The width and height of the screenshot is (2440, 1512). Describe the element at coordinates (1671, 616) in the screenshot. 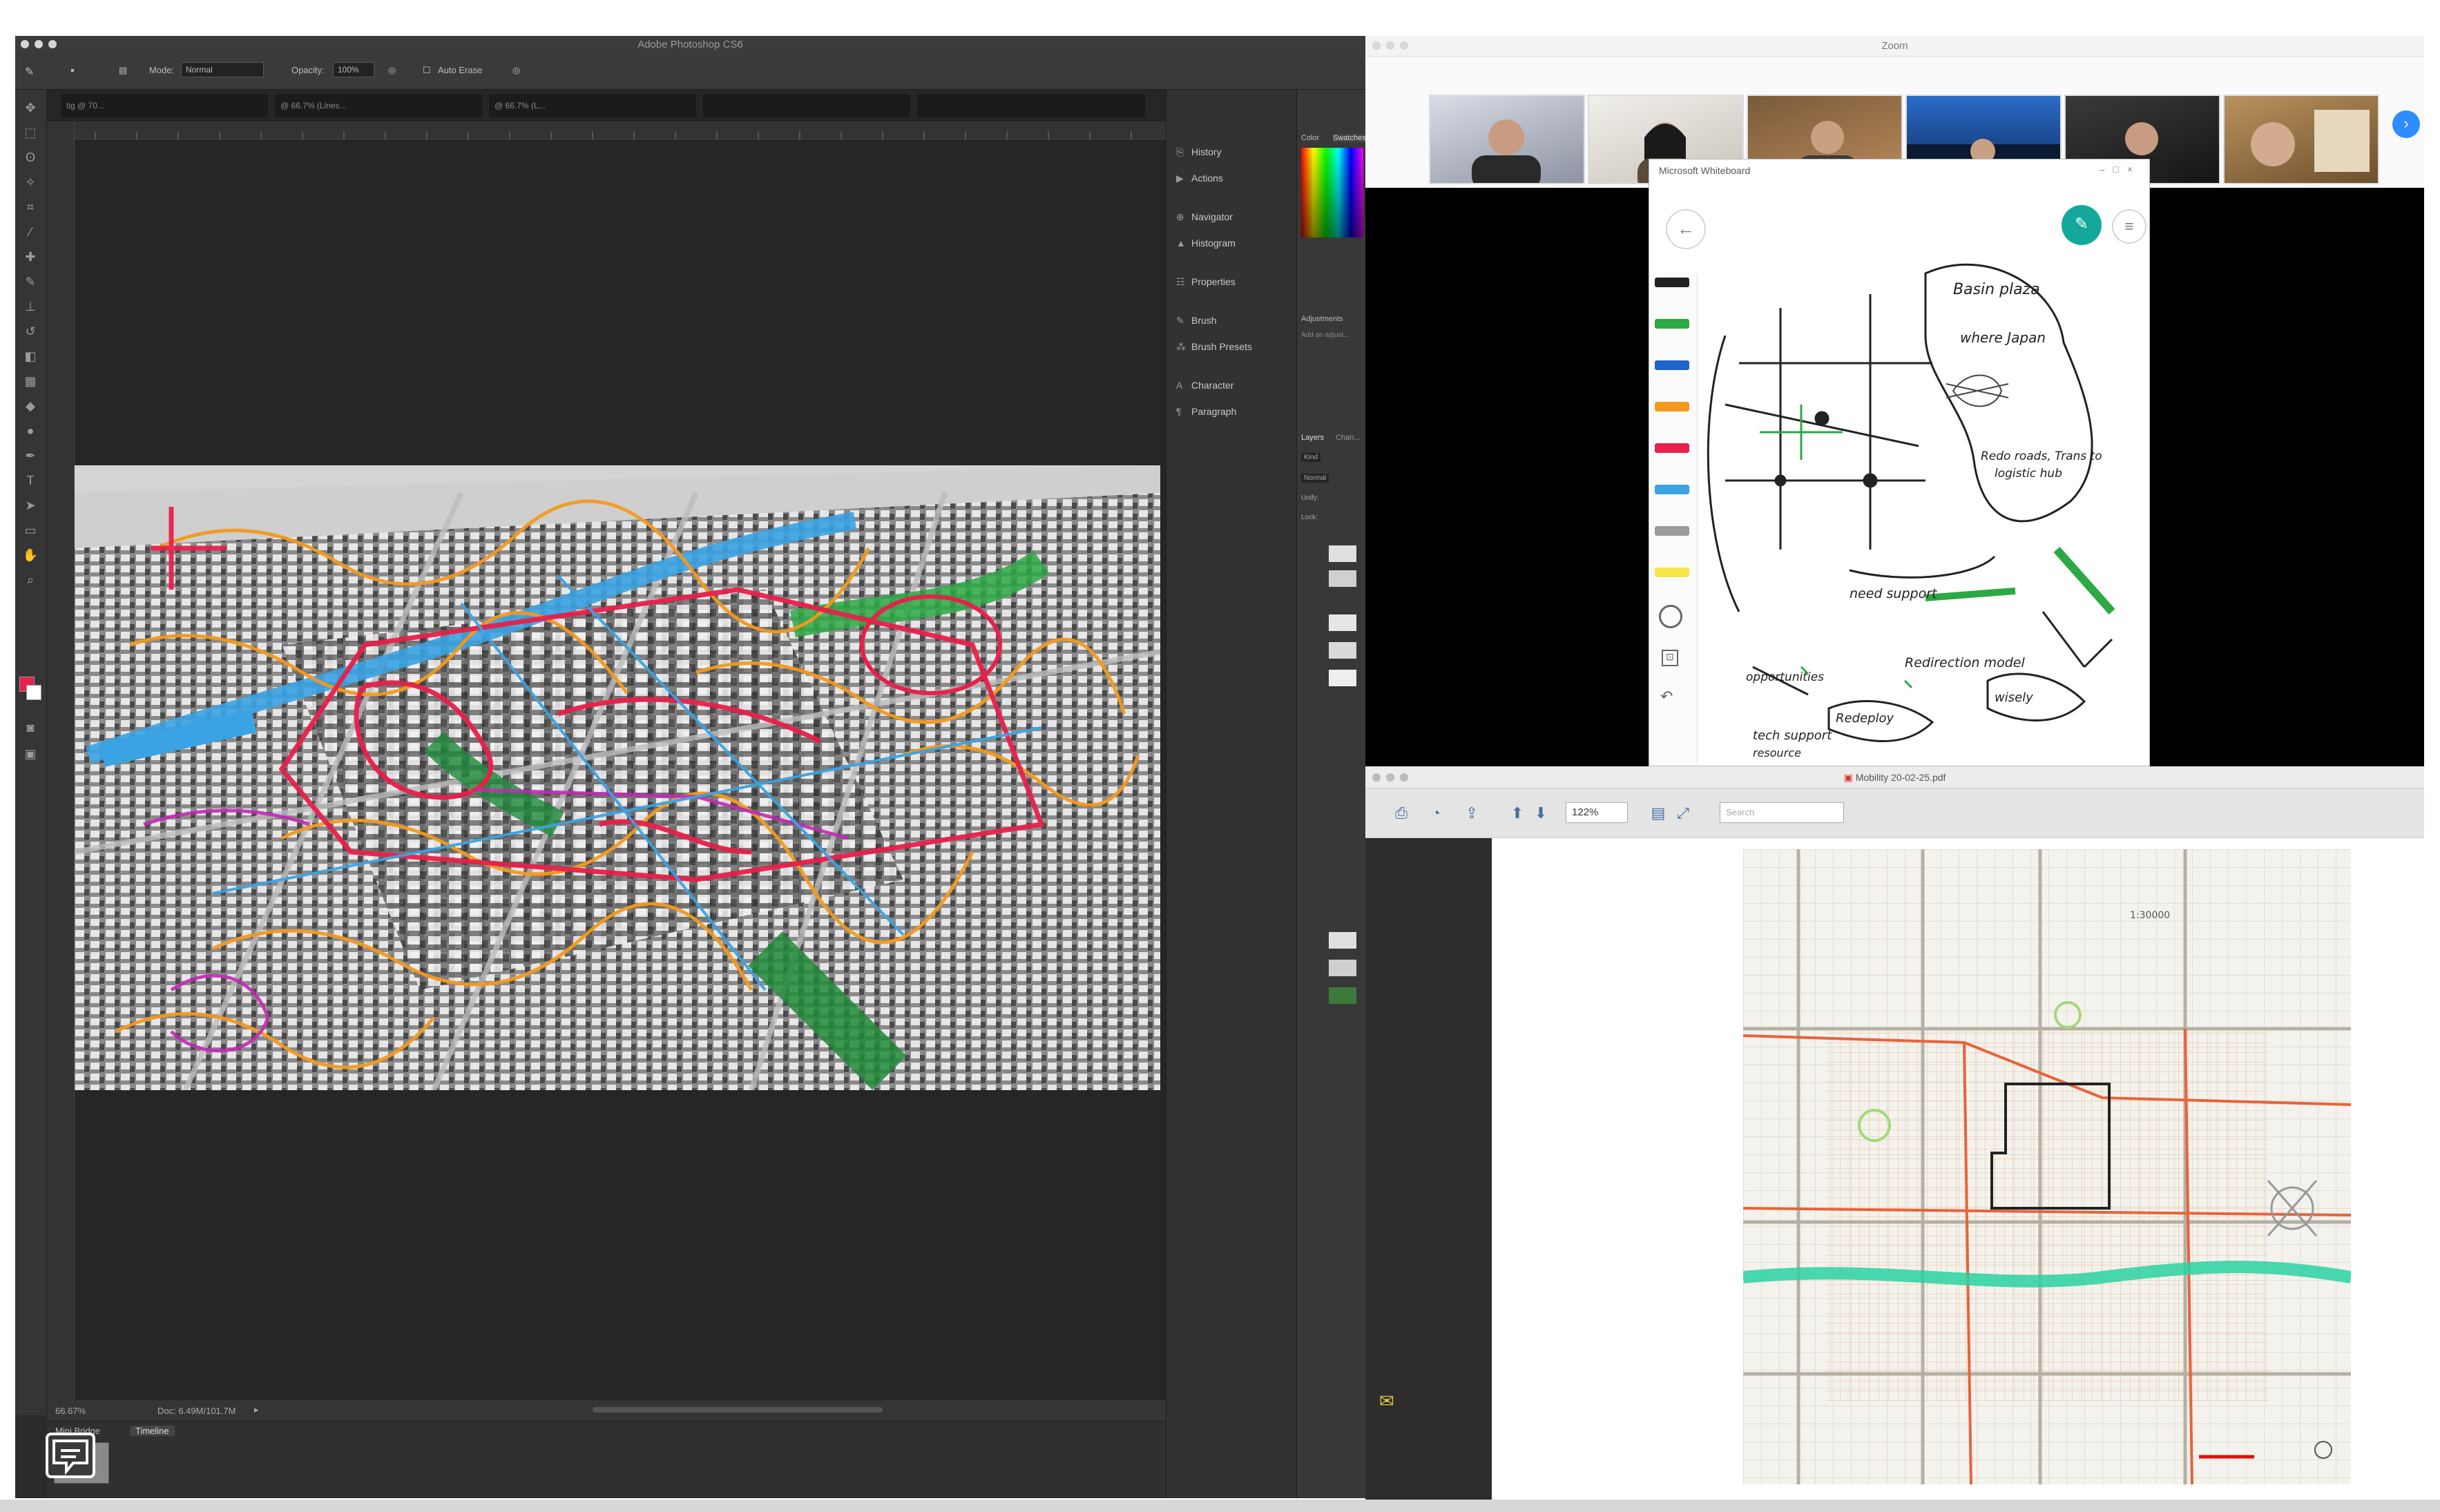

I see `eraser-icon` at that location.